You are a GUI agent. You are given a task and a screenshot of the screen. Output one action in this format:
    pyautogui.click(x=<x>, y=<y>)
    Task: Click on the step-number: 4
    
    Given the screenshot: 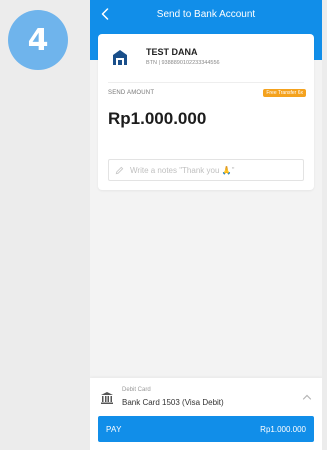 What is the action you would take?
    pyautogui.click(x=38, y=40)
    